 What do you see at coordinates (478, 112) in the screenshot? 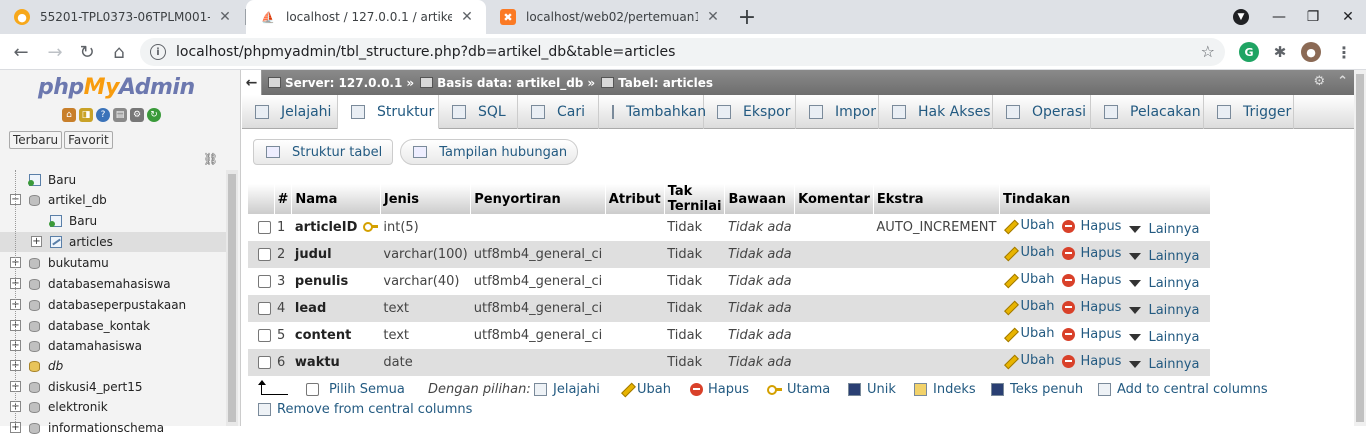
I see `tab-sql: SQL` at bounding box center [478, 112].